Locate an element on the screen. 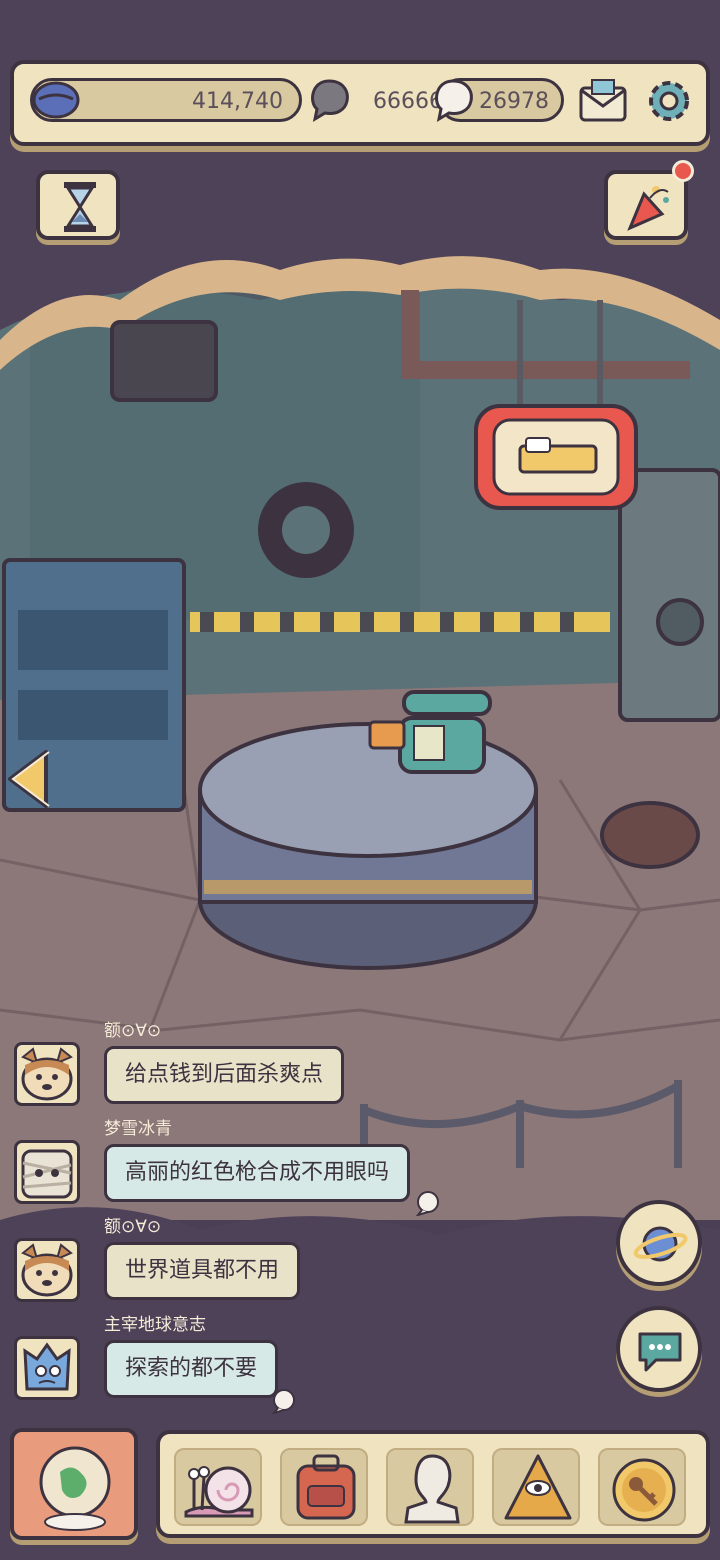 The image size is (720, 1560). chat-button is located at coordinates (659, 1349).